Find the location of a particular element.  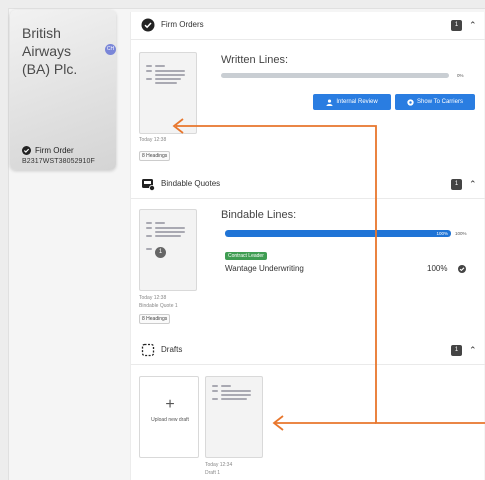

bindable-quote-document: 1 is located at coordinates (168, 250).